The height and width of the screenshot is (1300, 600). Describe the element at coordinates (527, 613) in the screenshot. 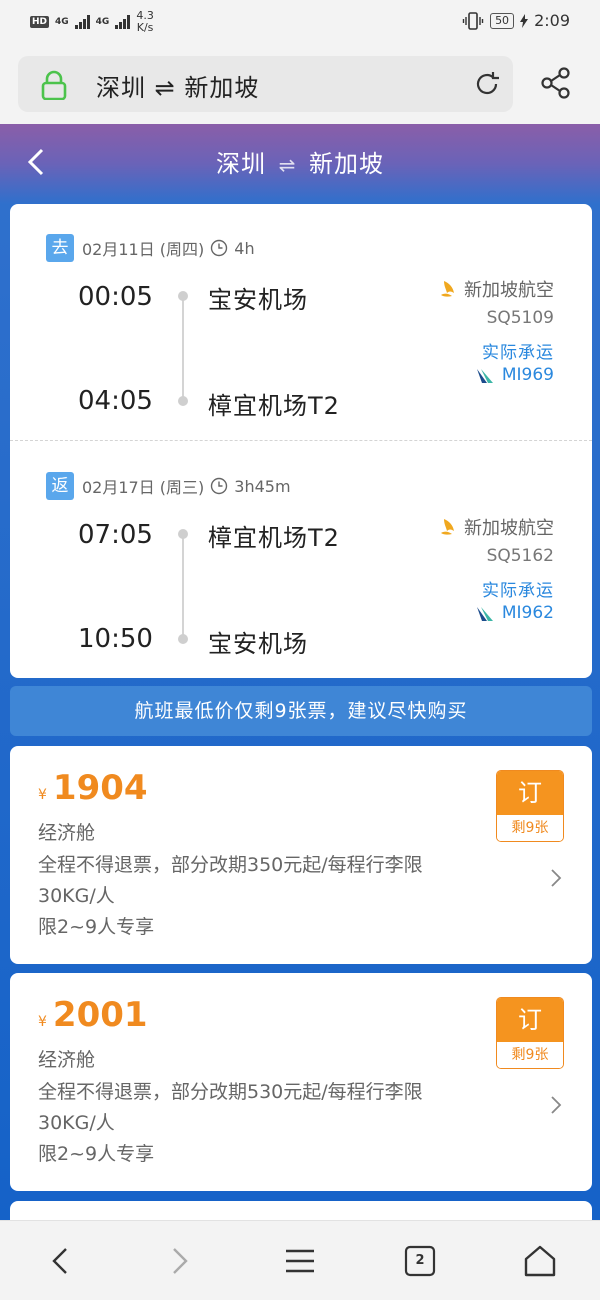

I see `return-operating-flight-number: MI962` at that location.